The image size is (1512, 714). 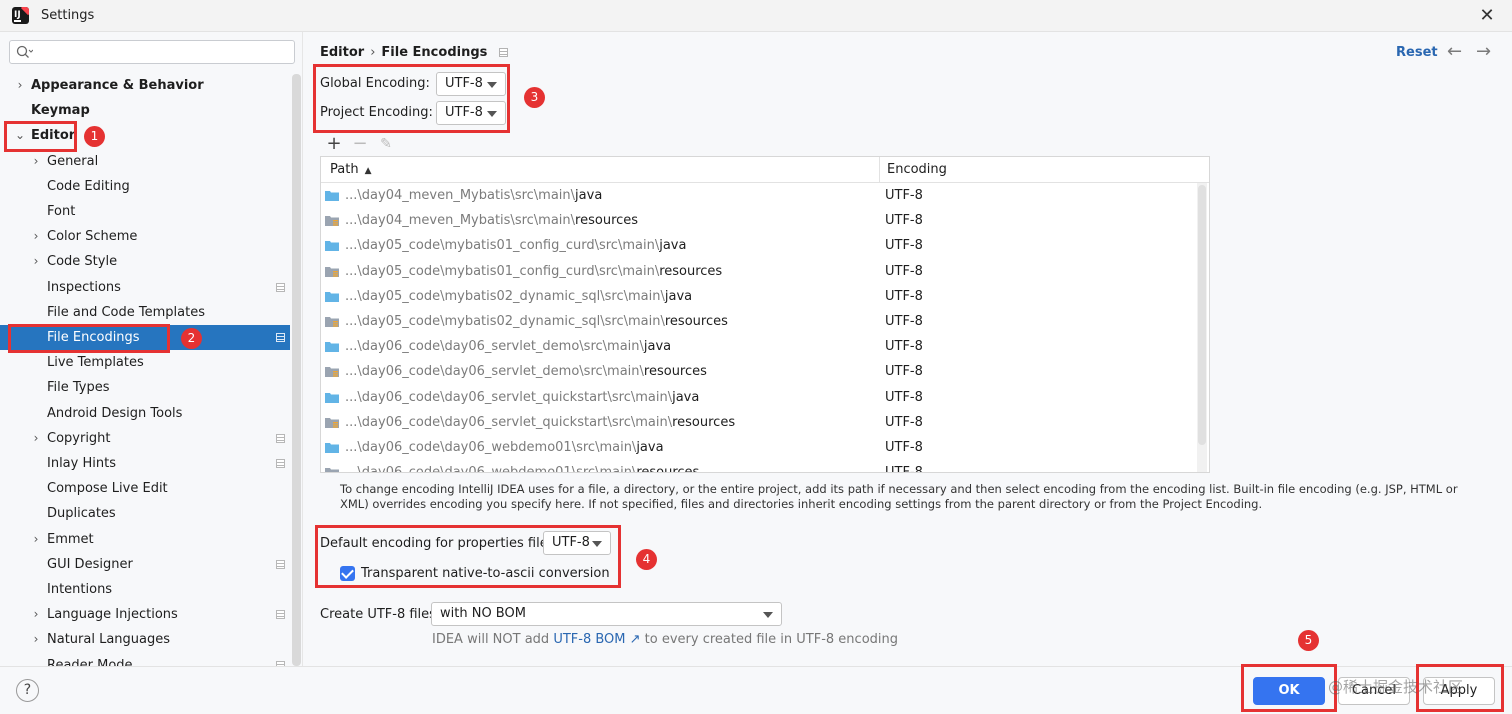 What do you see at coordinates (78, 388) in the screenshot?
I see `sidebar-item-label: File Types` at bounding box center [78, 388].